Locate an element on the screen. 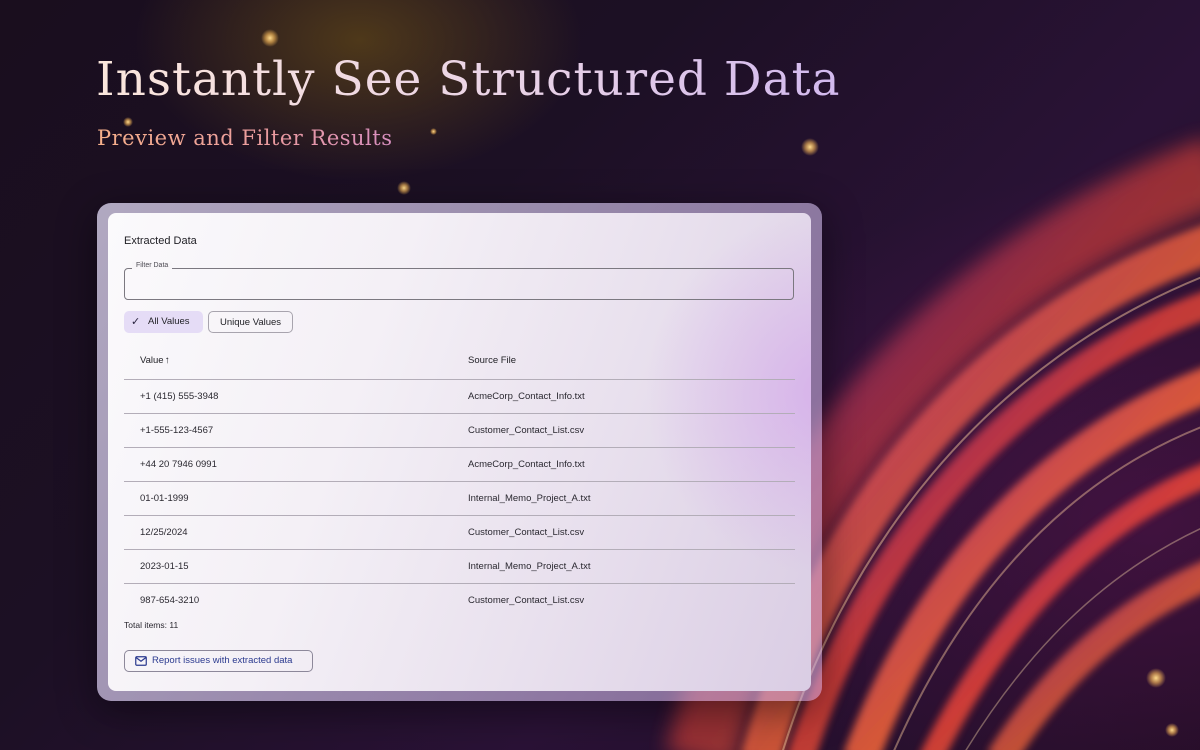 This screenshot has height=750, width=1200. unique-values-label: Unique Values is located at coordinates (250, 322).